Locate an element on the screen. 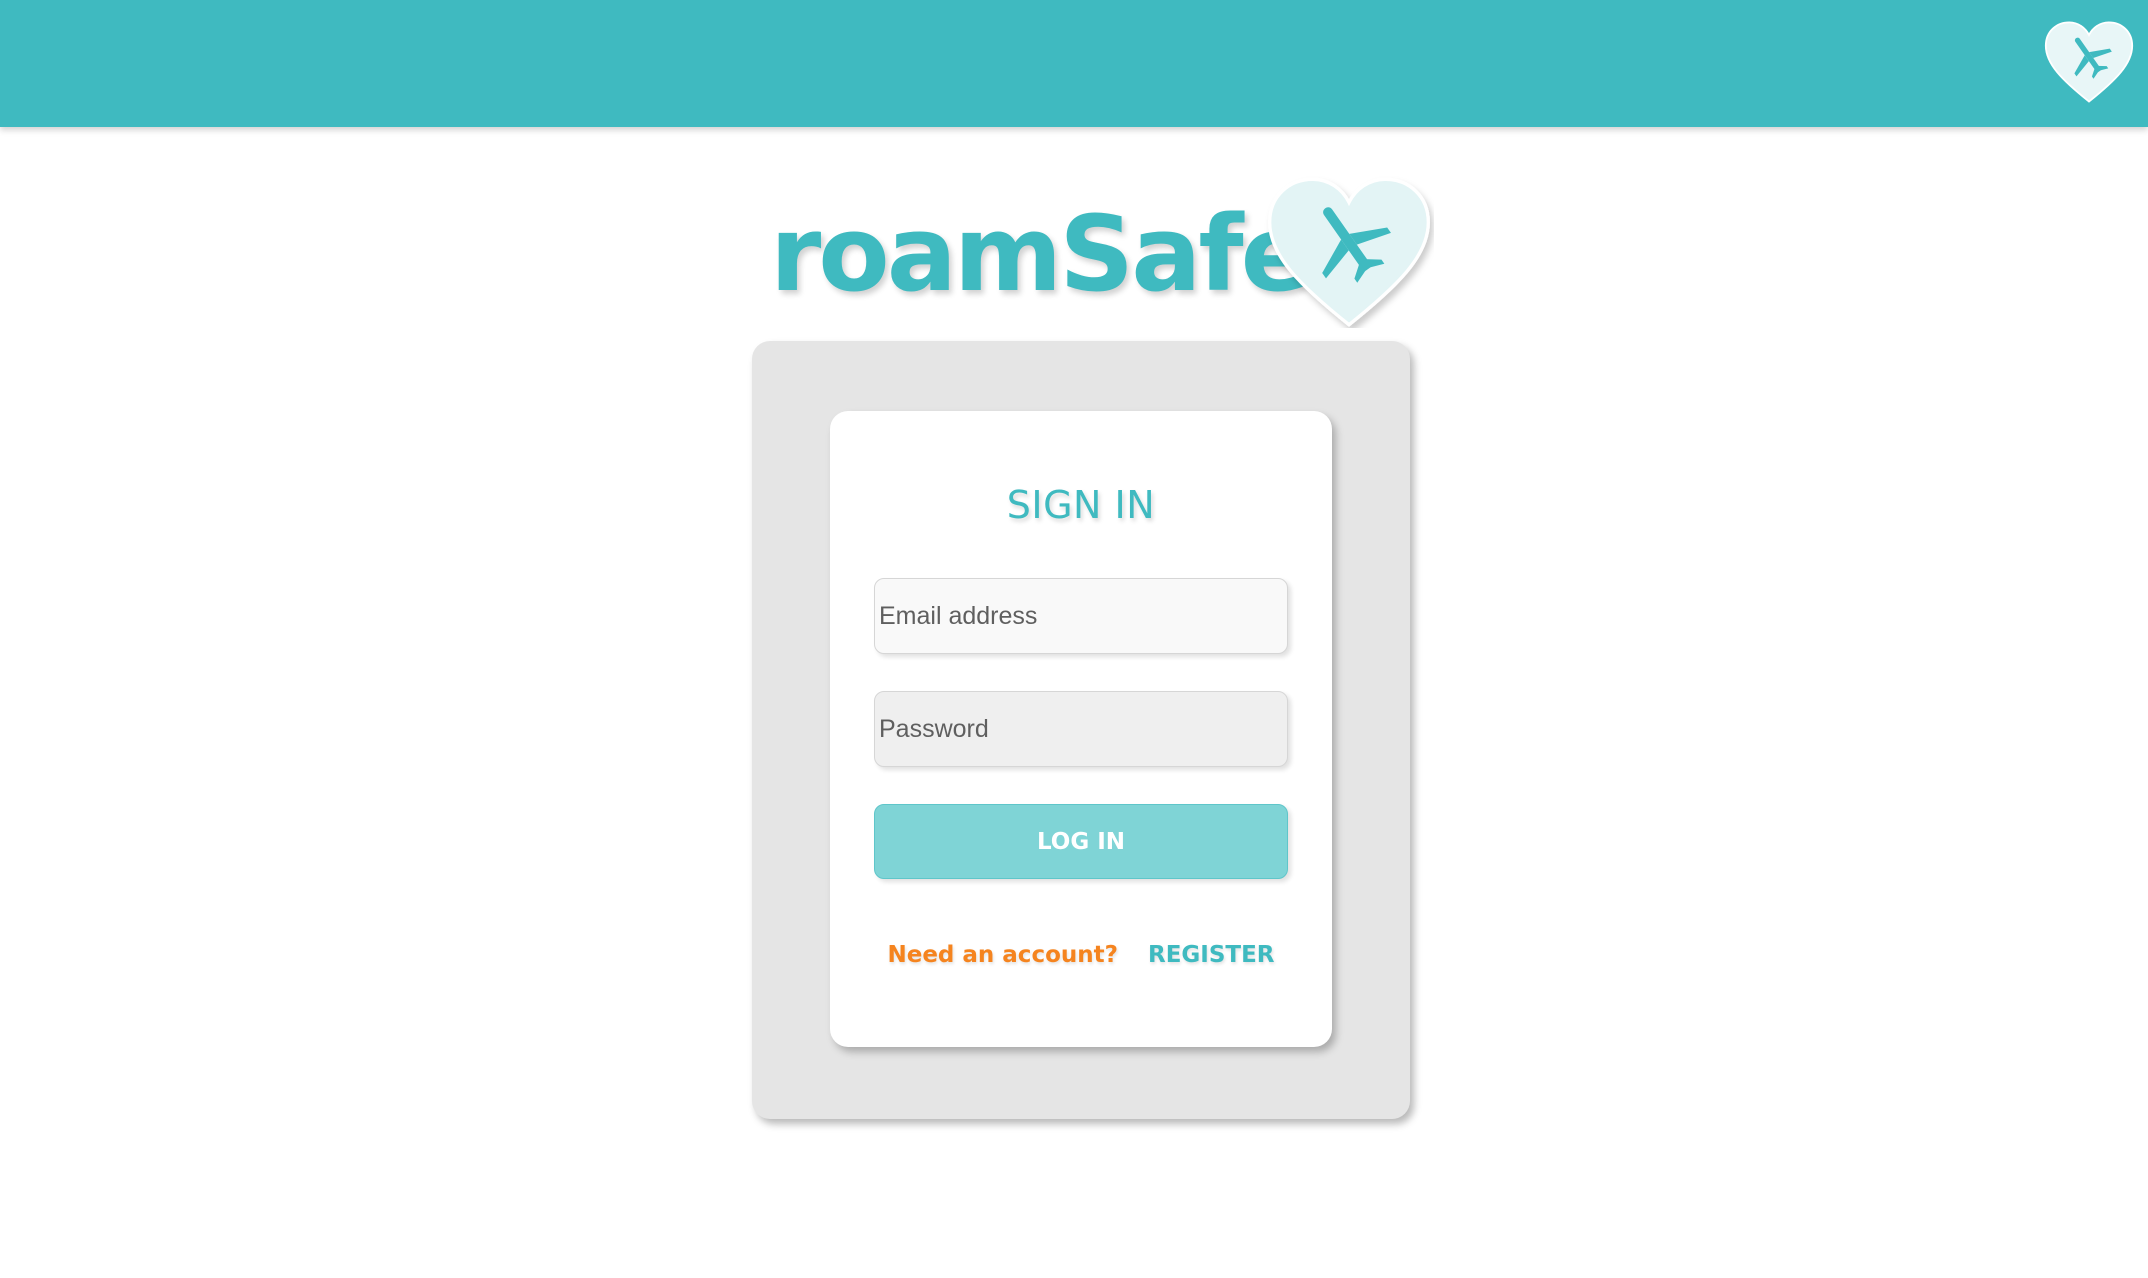 The image size is (2148, 1278). brand-logo: roamSafe is located at coordinates (1100, 256).